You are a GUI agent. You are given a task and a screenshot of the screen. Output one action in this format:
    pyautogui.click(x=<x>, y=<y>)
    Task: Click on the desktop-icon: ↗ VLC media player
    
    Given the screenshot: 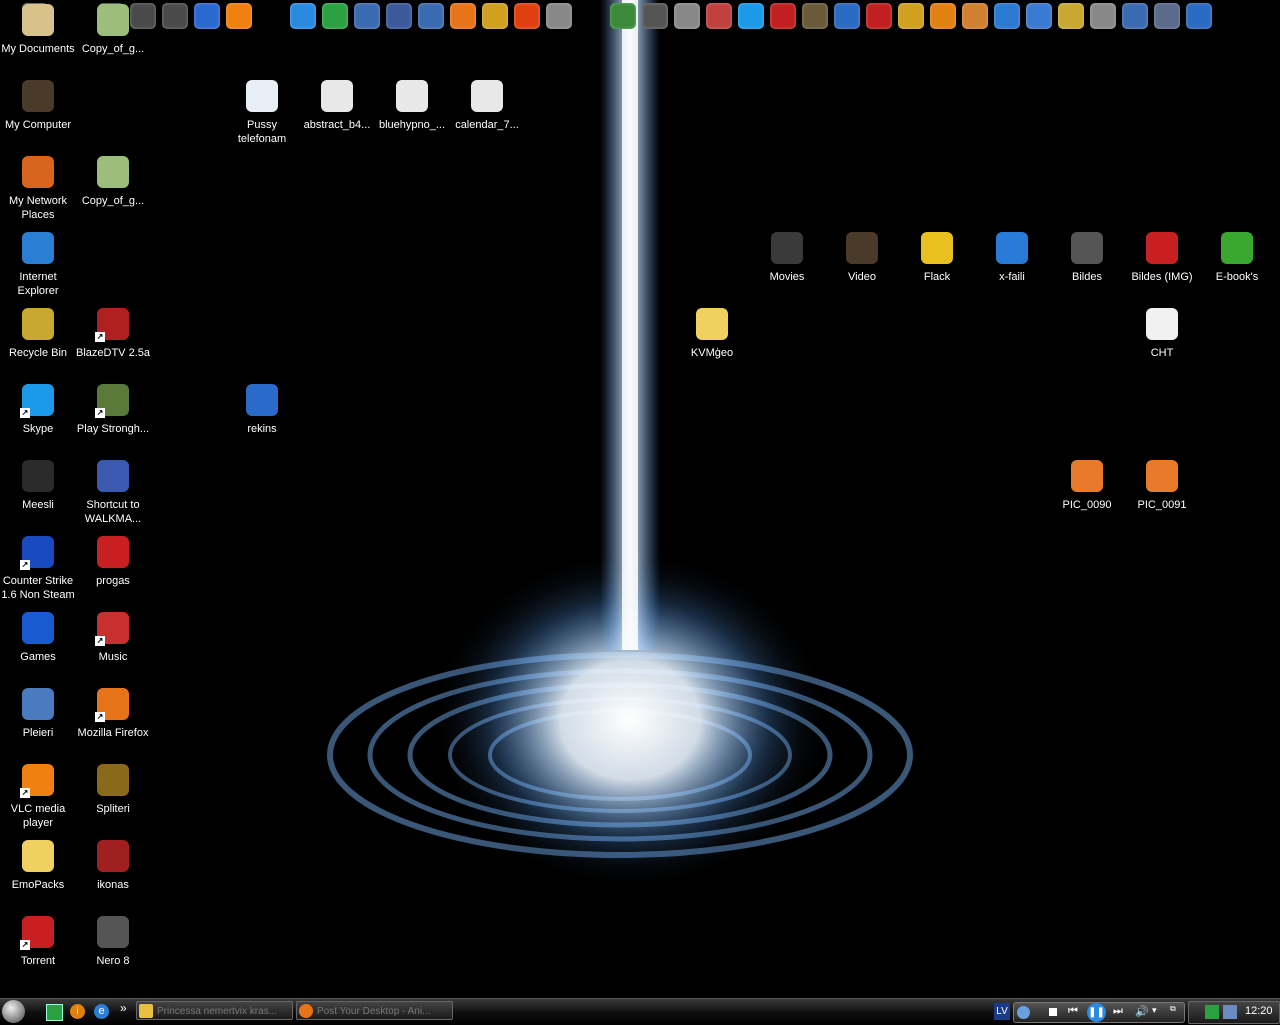 What is the action you would take?
    pyautogui.click(x=38, y=797)
    